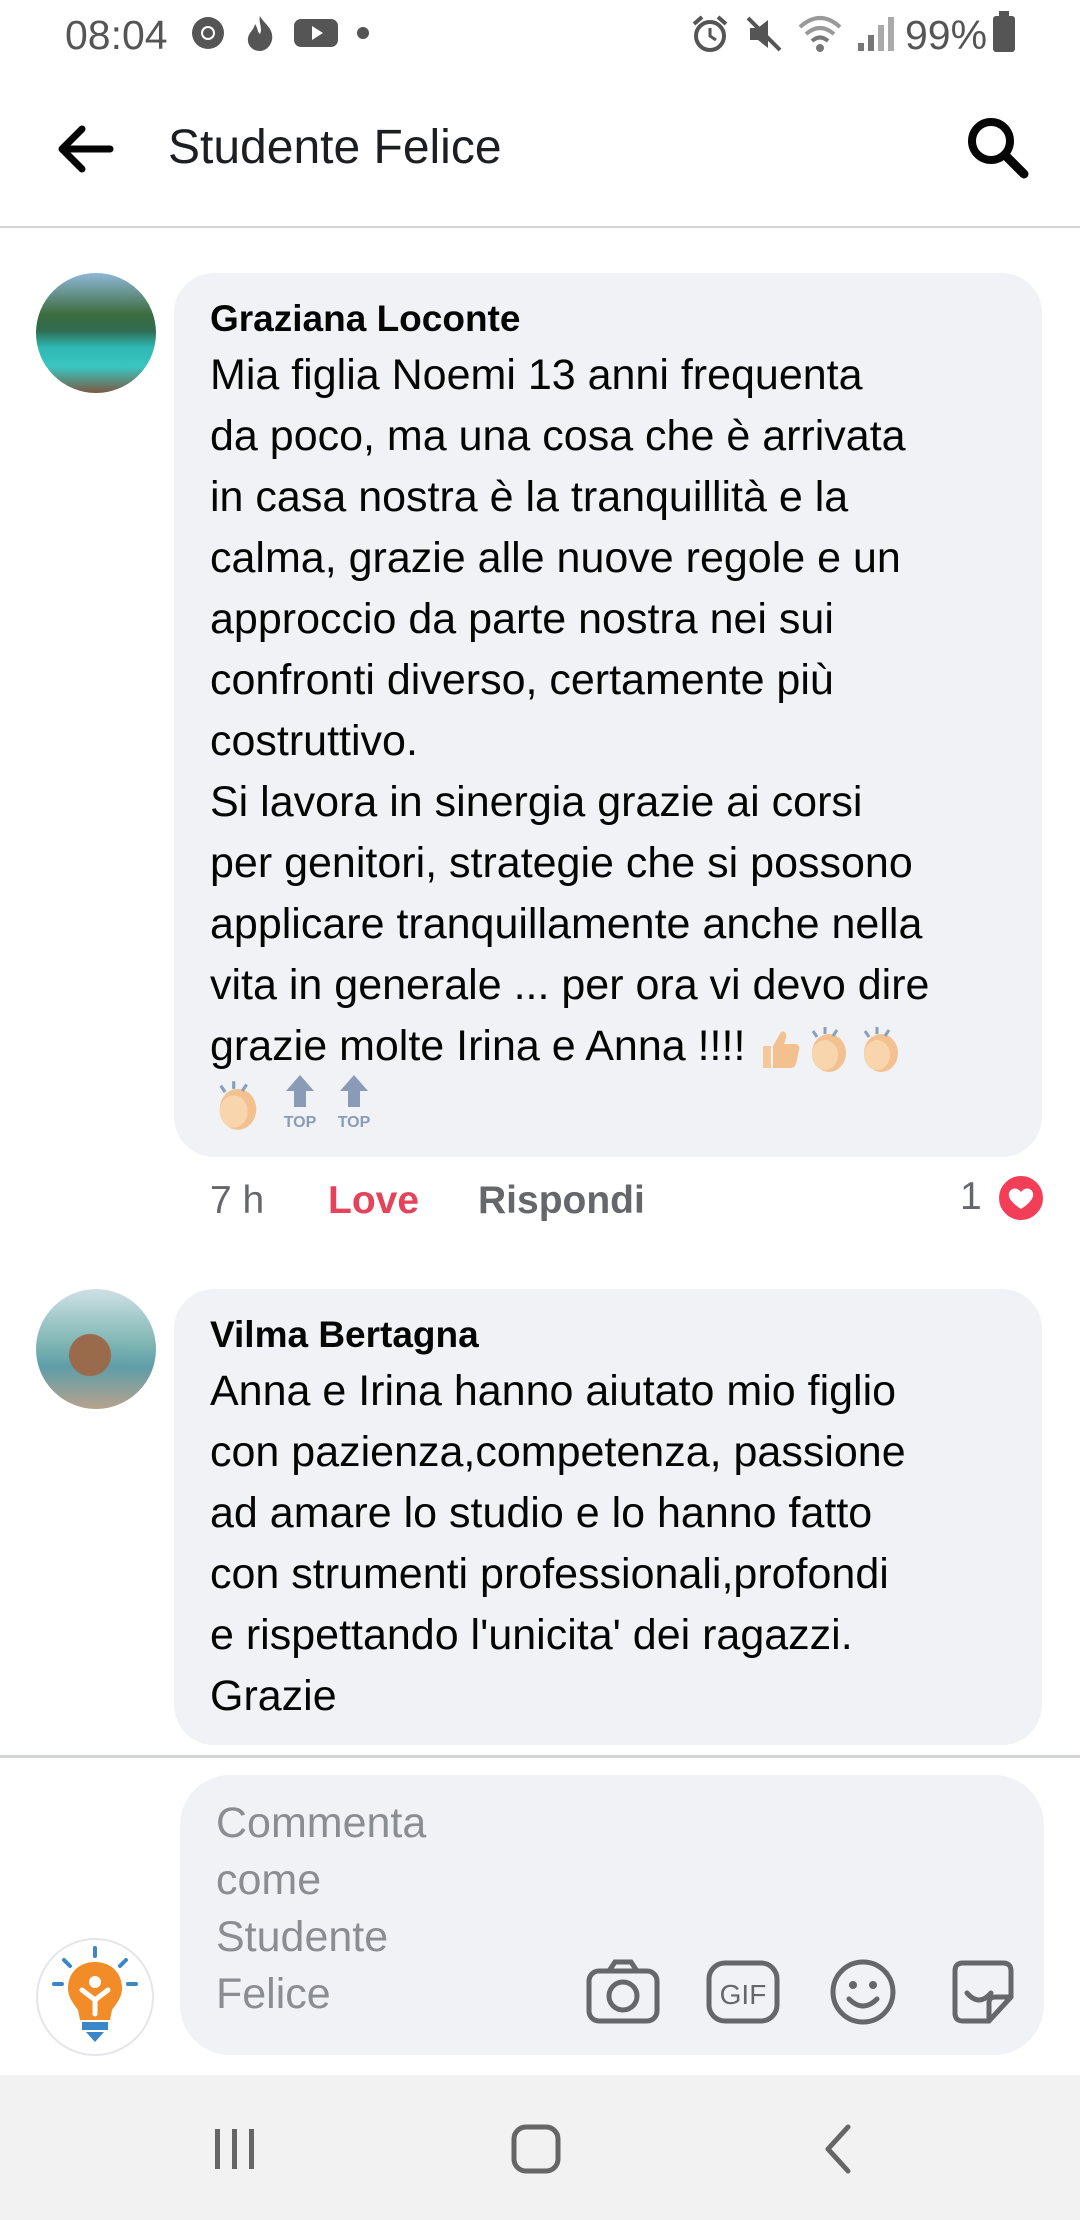  I want to click on heart-icon, so click(1021, 1198).